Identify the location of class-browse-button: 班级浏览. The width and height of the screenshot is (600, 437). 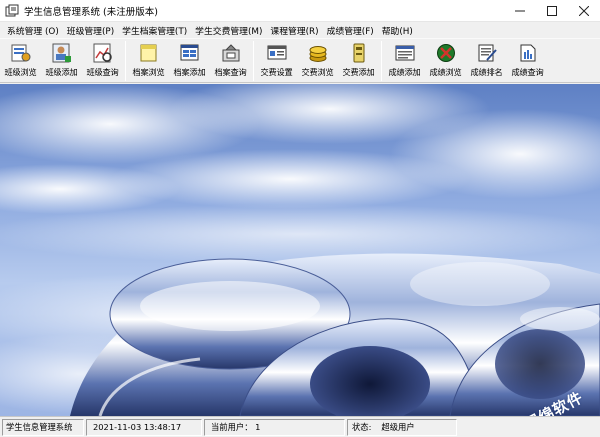
(20, 60).